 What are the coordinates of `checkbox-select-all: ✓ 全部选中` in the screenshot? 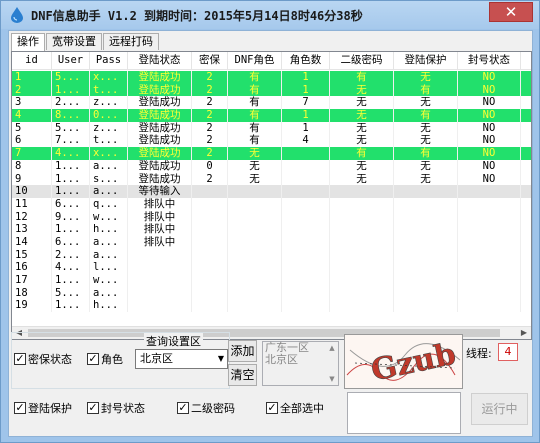 It's located at (295, 408).